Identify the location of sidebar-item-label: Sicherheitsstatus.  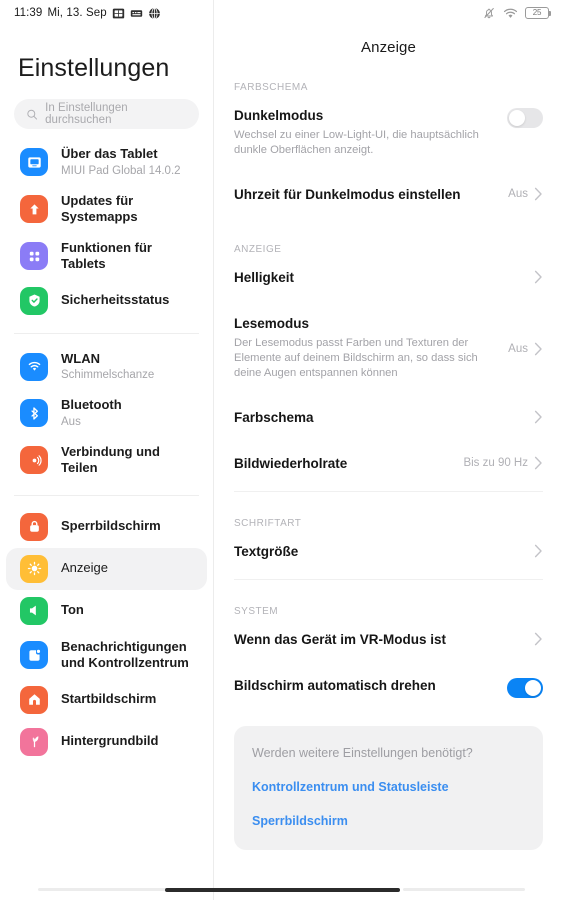
(115, 300).